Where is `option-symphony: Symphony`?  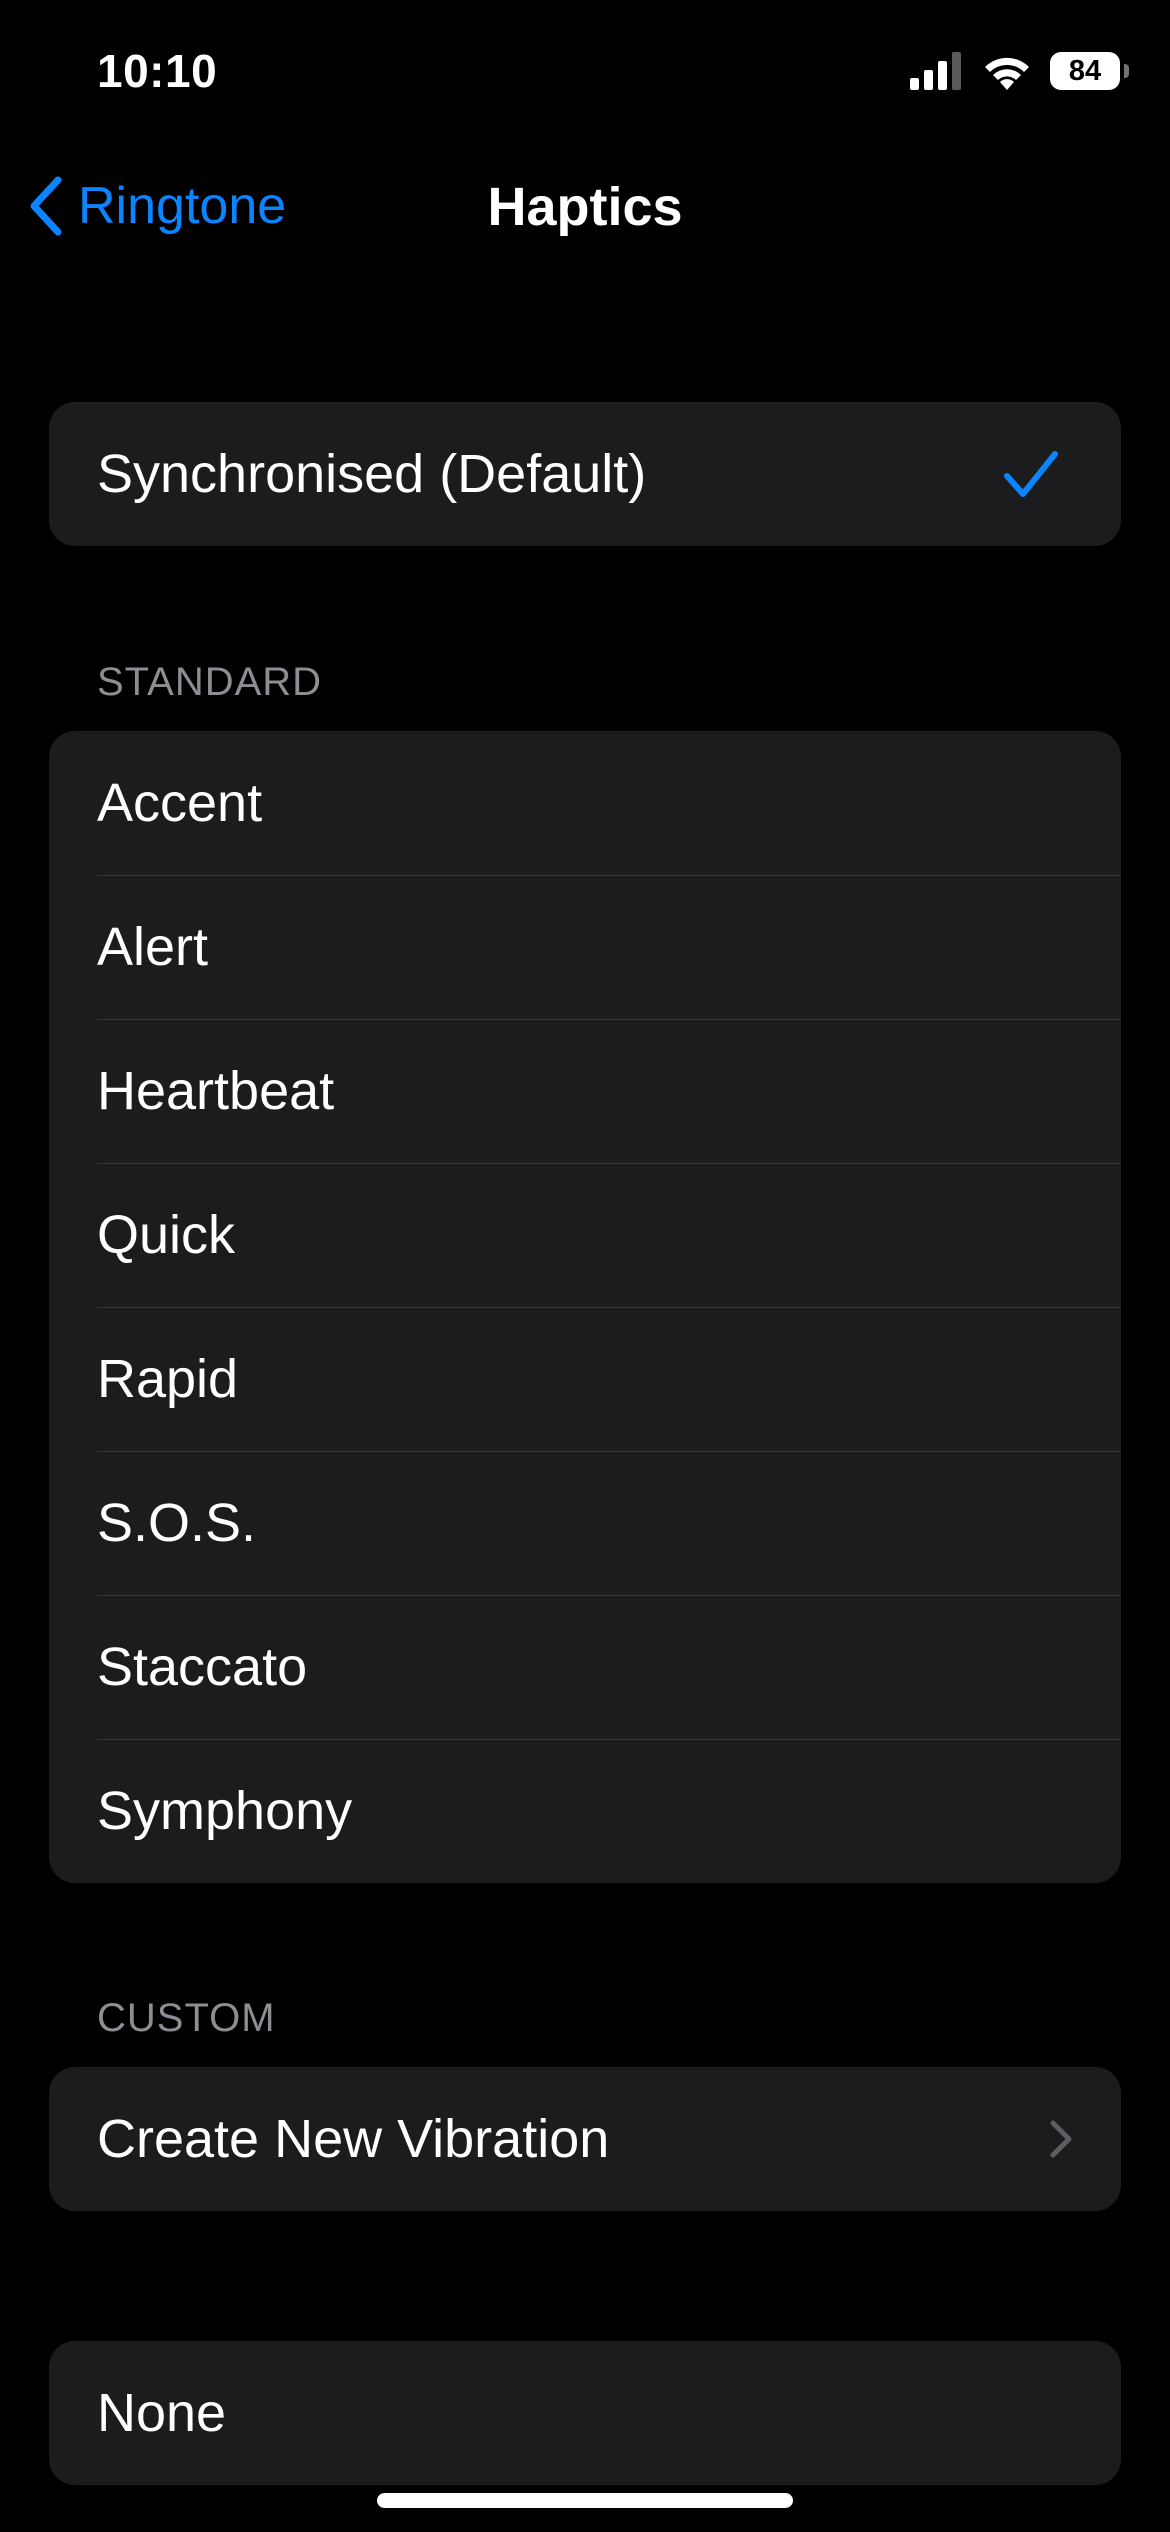
option-symphony: Symphony is located at coordinates (585, 1811).